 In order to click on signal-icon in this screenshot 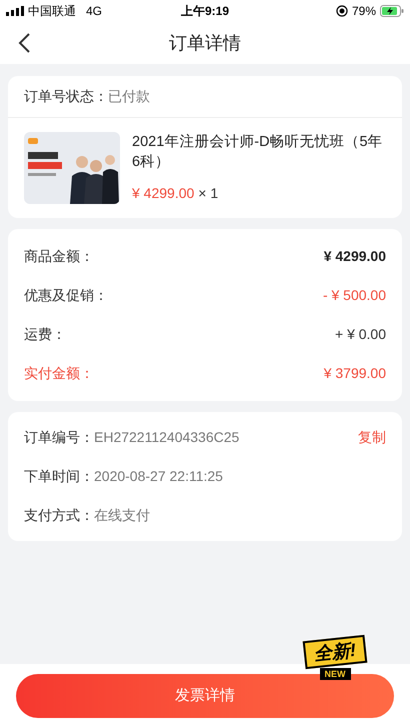, I will do `click(15, 11)`.